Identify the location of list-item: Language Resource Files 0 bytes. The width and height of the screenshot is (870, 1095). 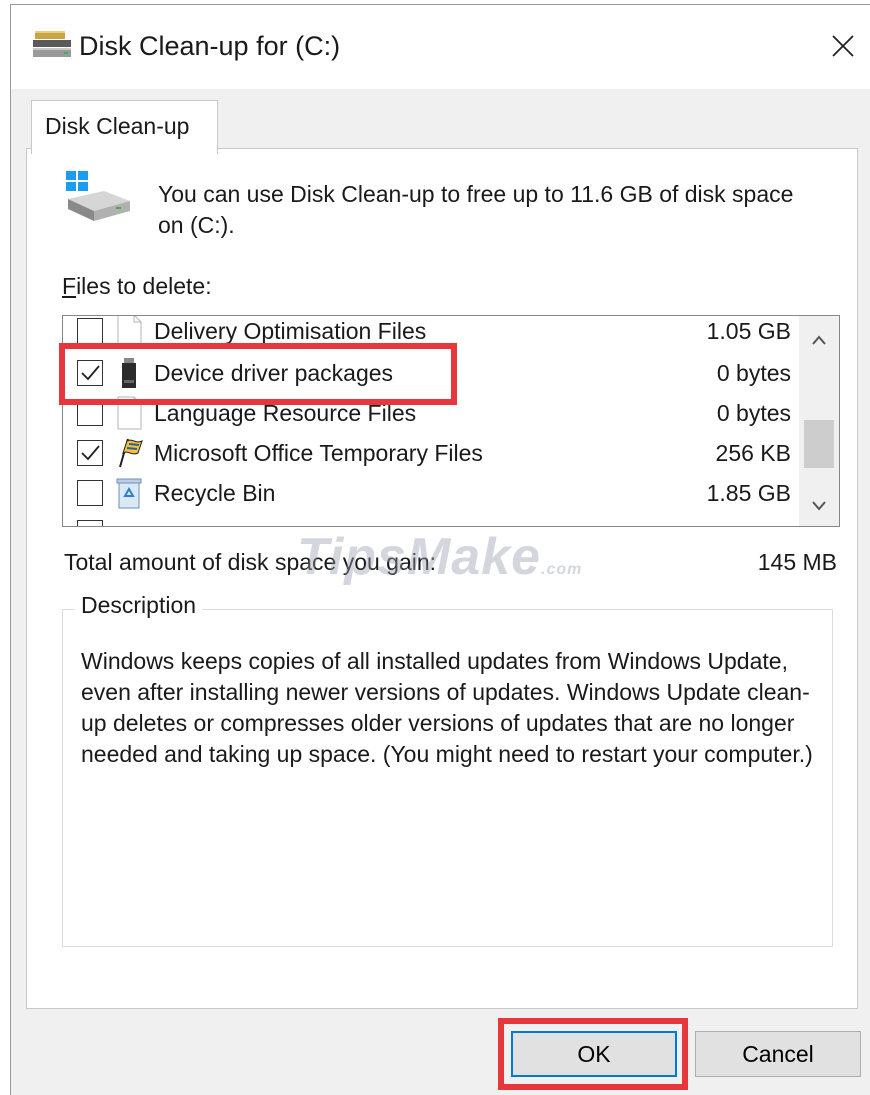
(427, 414).